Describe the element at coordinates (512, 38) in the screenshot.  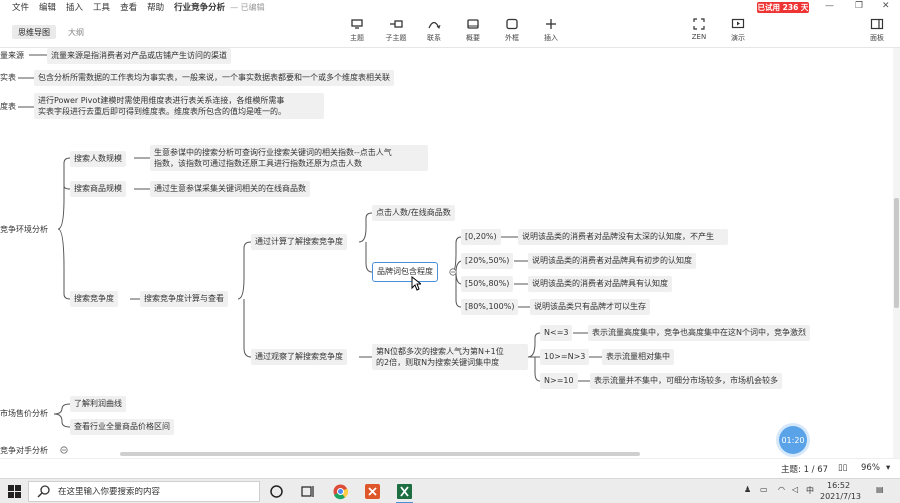
I see `boundary-label: 外框` at that location.